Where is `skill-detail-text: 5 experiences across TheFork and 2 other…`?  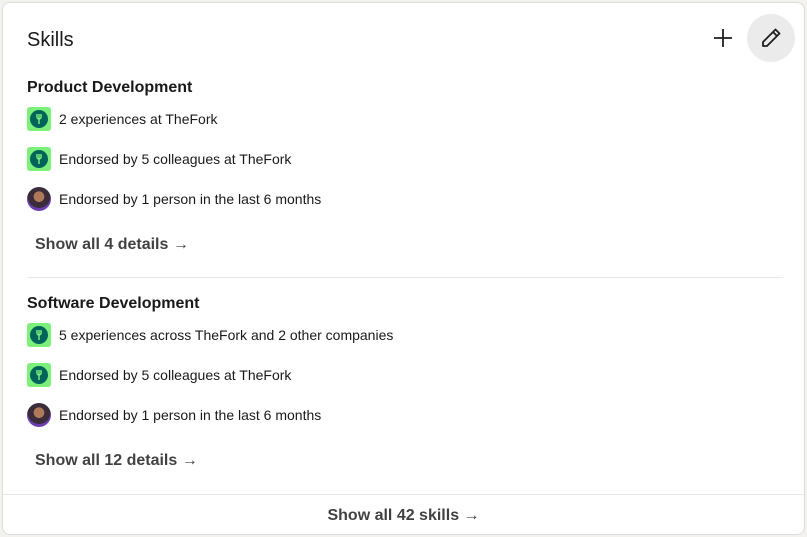 skill-detail-text: 5 experiences across TheFork and 2 other… is located at coordinates (226, 335).